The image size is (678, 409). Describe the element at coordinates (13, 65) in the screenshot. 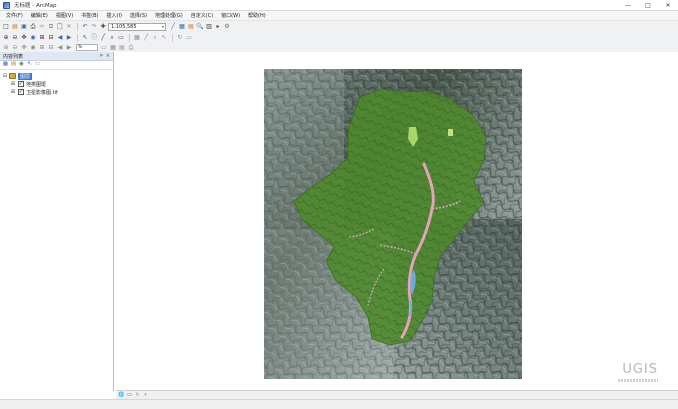

I see `list-by-source-icon: ▤` at that location.